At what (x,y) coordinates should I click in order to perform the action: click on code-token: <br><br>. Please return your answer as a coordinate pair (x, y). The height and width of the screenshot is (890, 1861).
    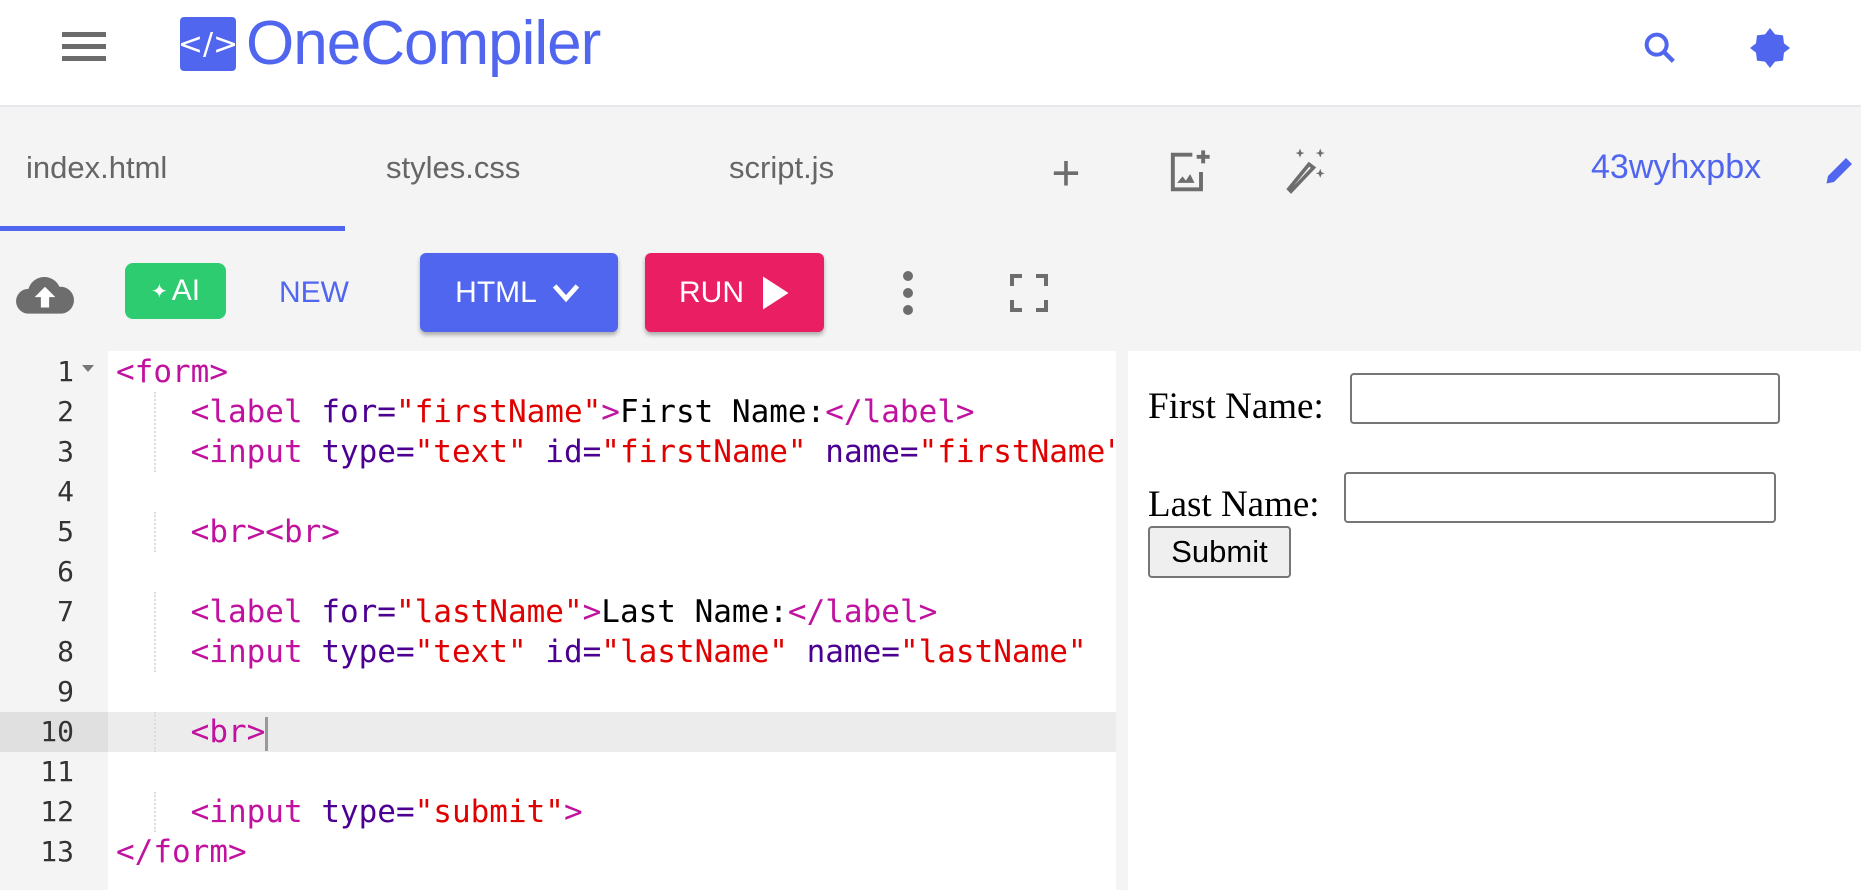
    Looking at the image, I should click on (265, 532).